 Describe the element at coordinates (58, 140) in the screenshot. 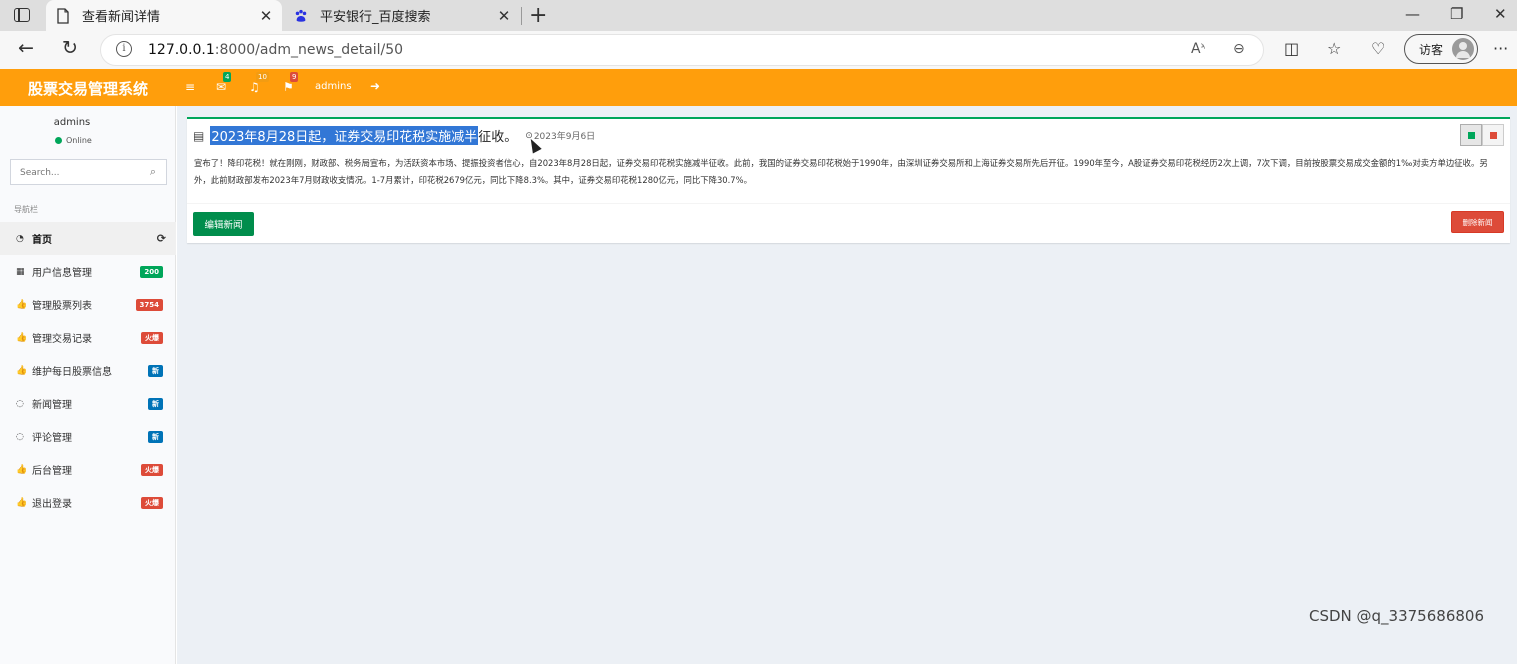

I see `online-dot-icon` at that location.